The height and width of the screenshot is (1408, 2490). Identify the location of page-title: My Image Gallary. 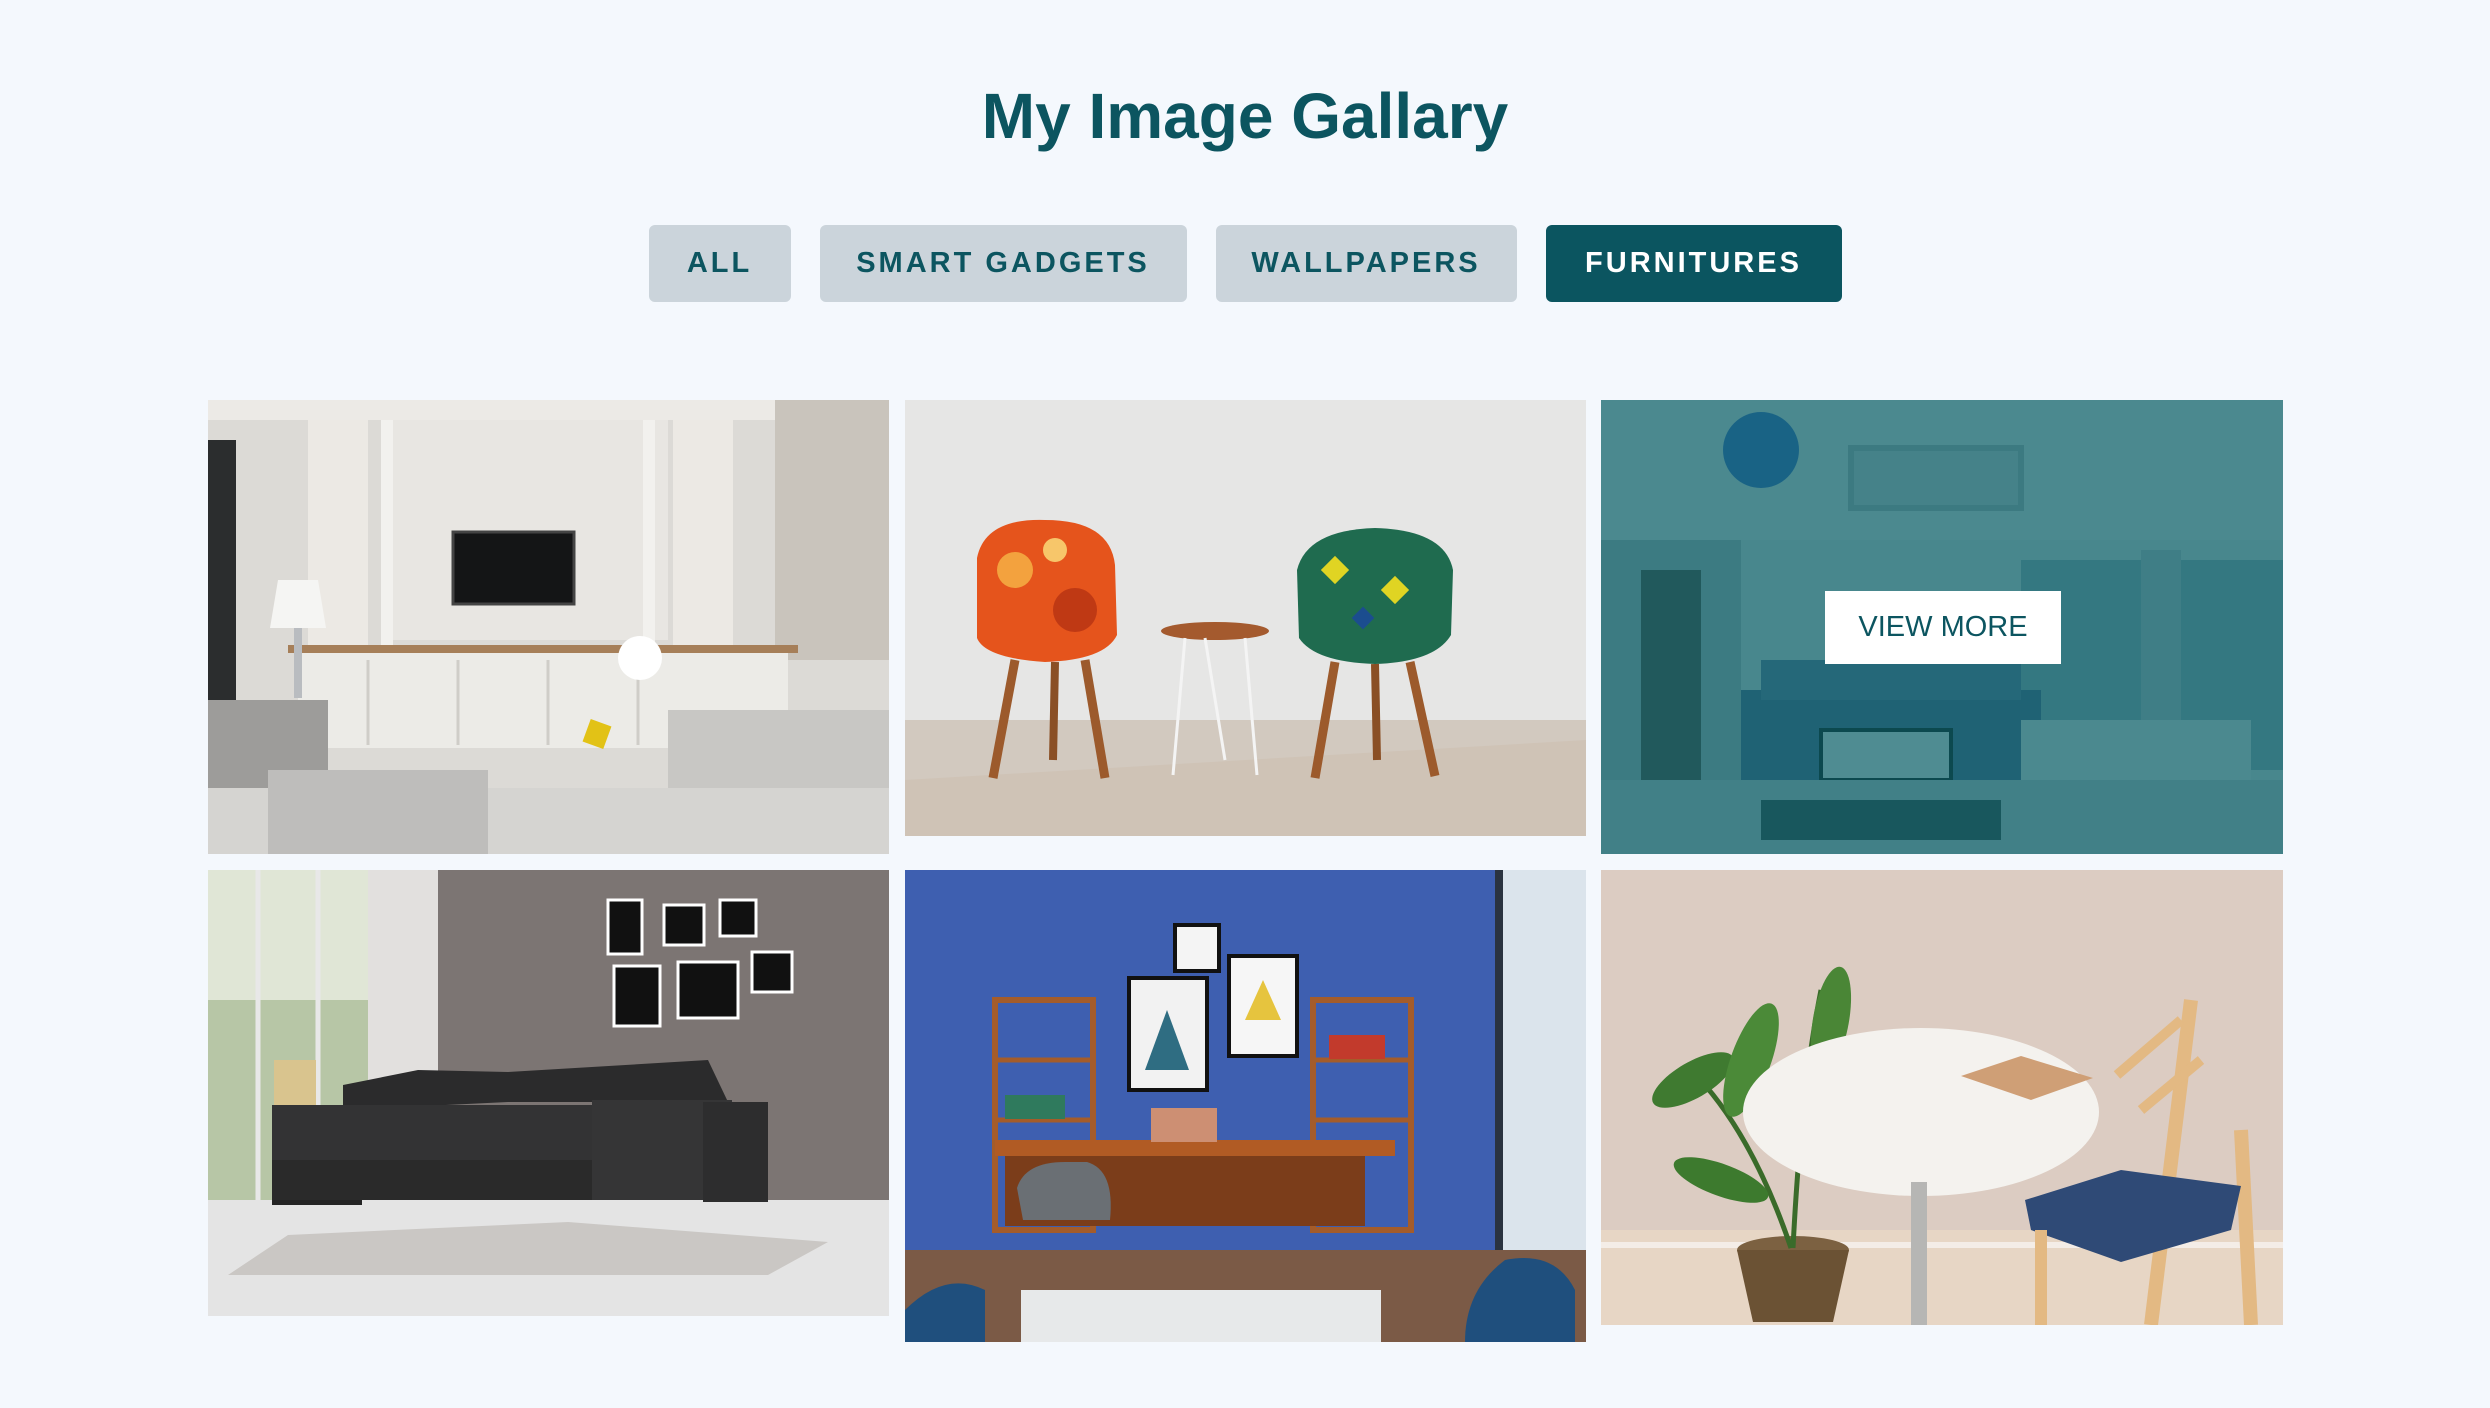
(1245, 116).